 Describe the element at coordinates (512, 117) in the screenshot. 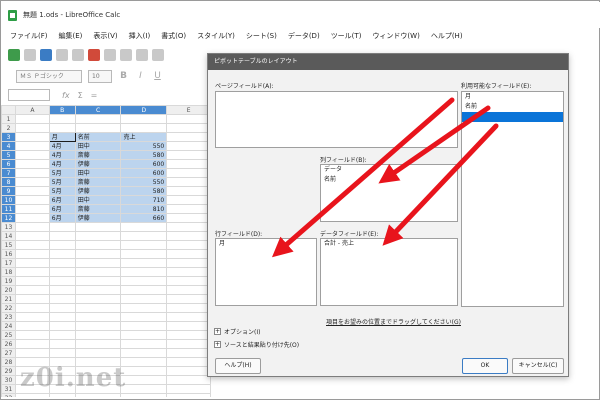

I see `field-item` at that location.